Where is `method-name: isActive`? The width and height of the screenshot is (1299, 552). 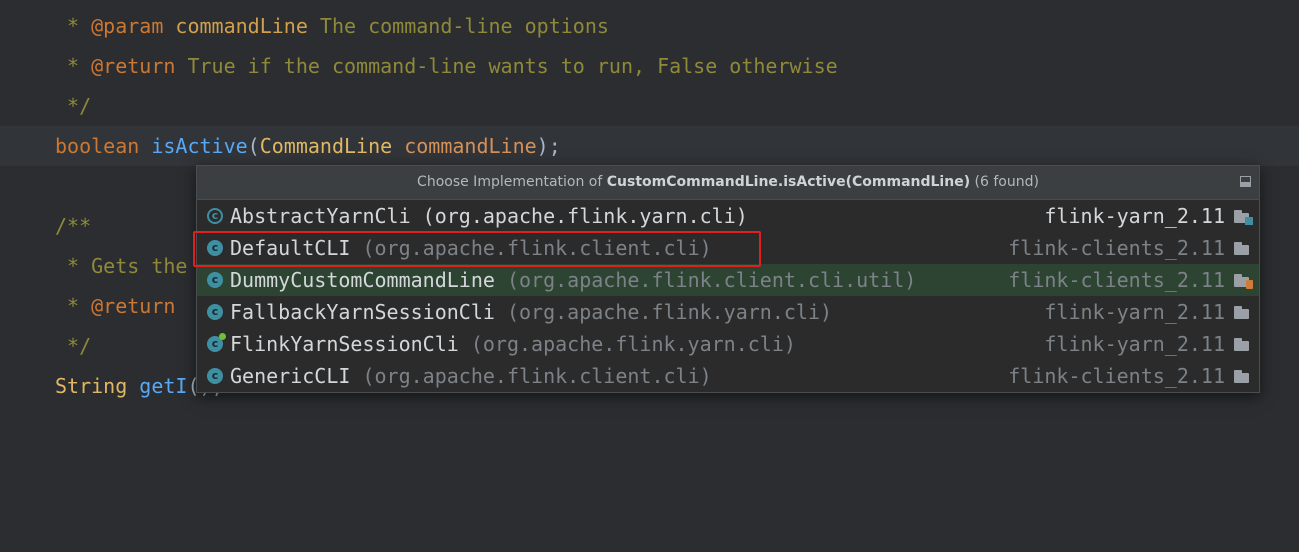
method-name: isActive is located at coordinates (199, 146).